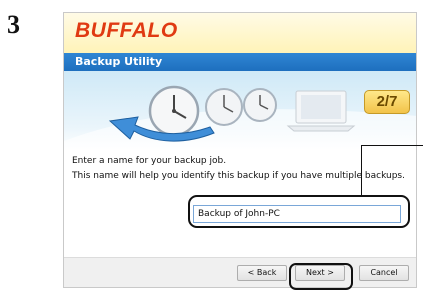  I want to click on next-callout-frame, so click(321, 276).